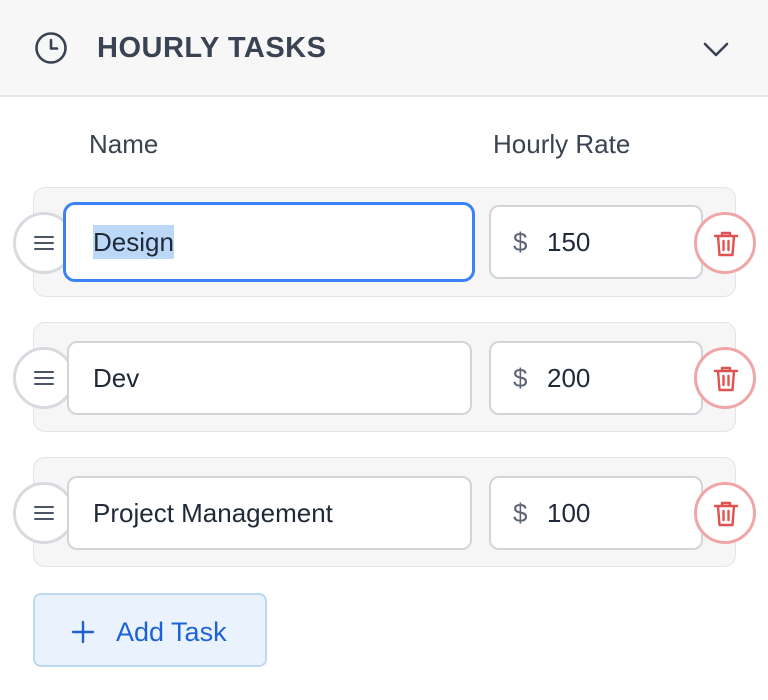 This screenshot has height=700, width=768. What do you see at coordinates (716, 49) in the screenshot?
I see `chevron-down-icon` at bounding box center [716, 49].